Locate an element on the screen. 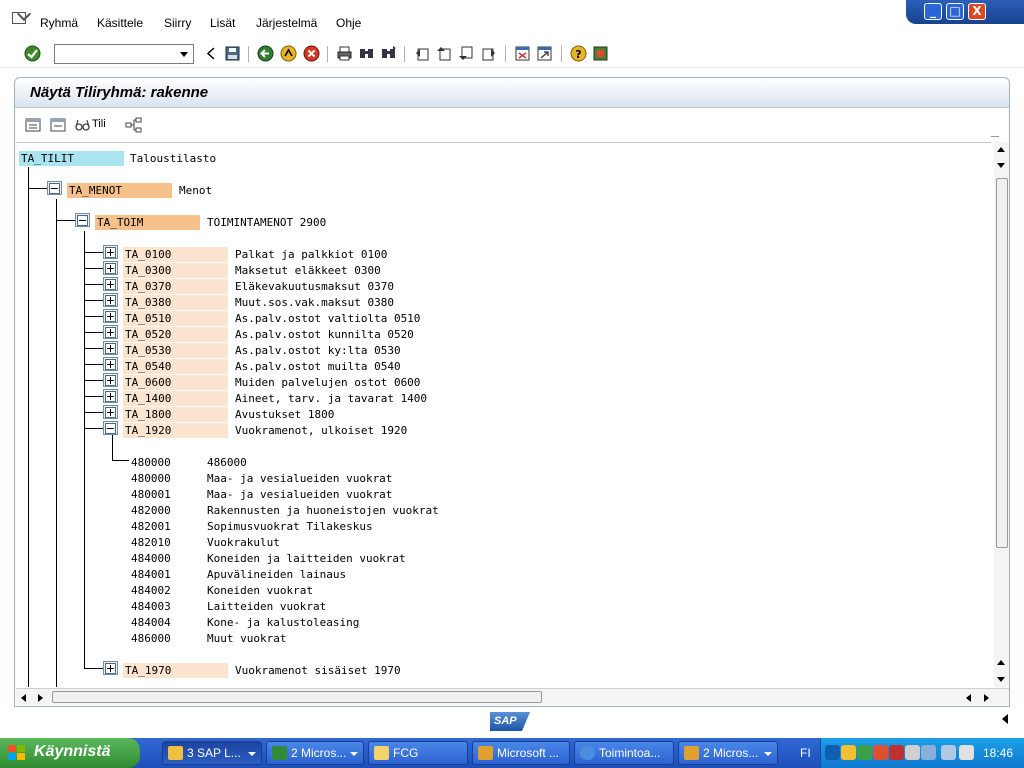 The image size is (1024, 768). horizontal-scrollbar is located at coordinates (512, 696).